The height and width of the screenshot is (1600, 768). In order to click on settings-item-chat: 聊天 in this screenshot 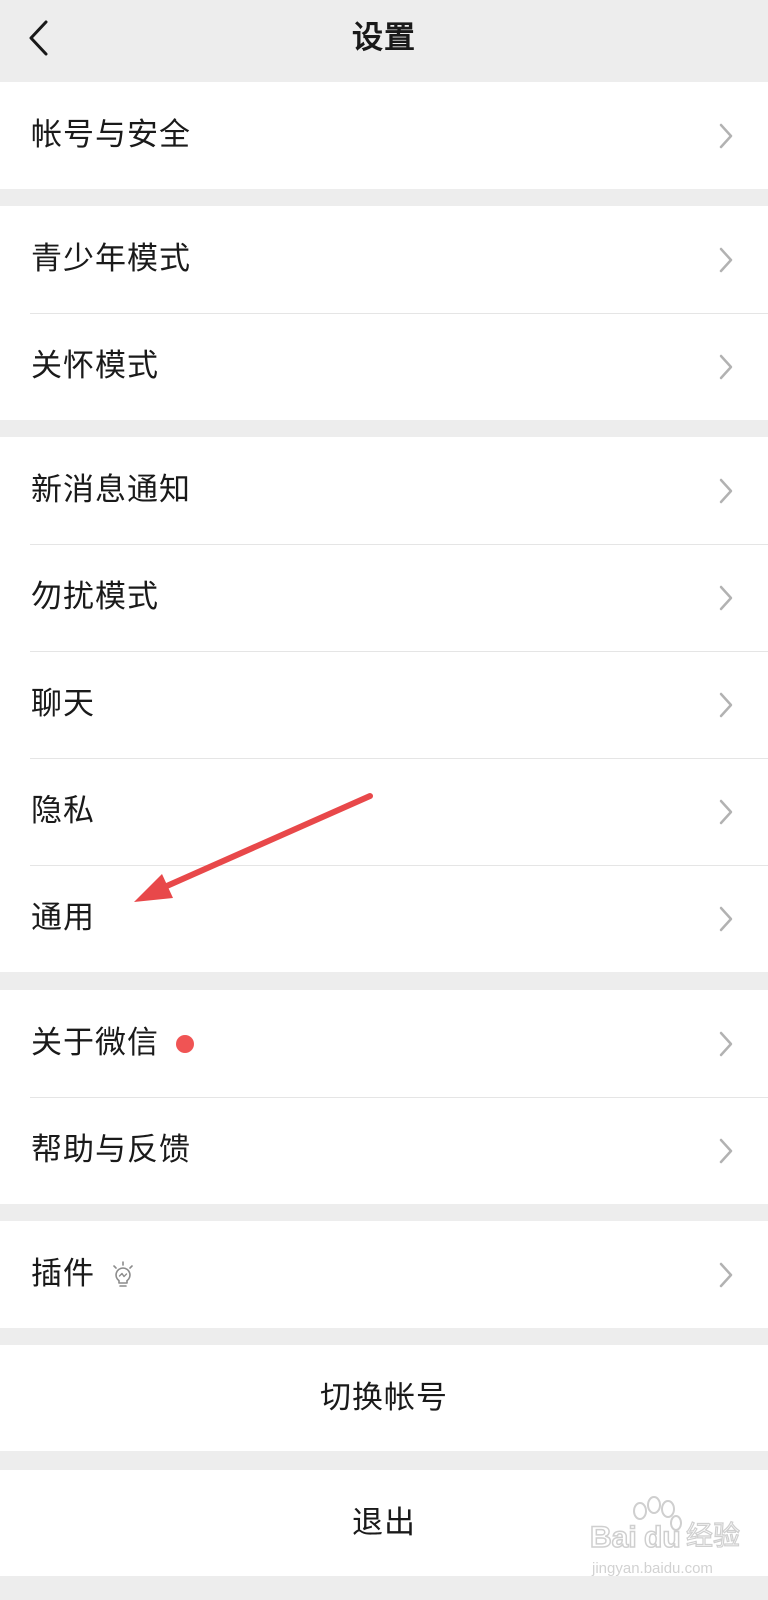, I will do `click(384, 704)`.